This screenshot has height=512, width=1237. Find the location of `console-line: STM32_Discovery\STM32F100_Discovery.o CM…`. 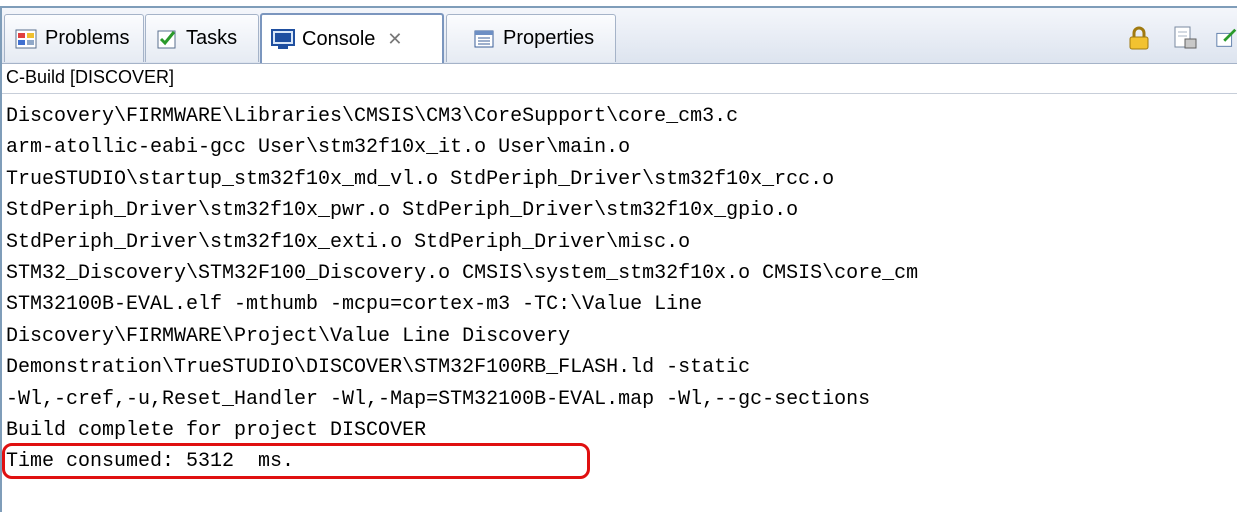

console-line: STM32_Discovery\STM32F100_Discovery.o CM… is located at coordinates (462, 274).